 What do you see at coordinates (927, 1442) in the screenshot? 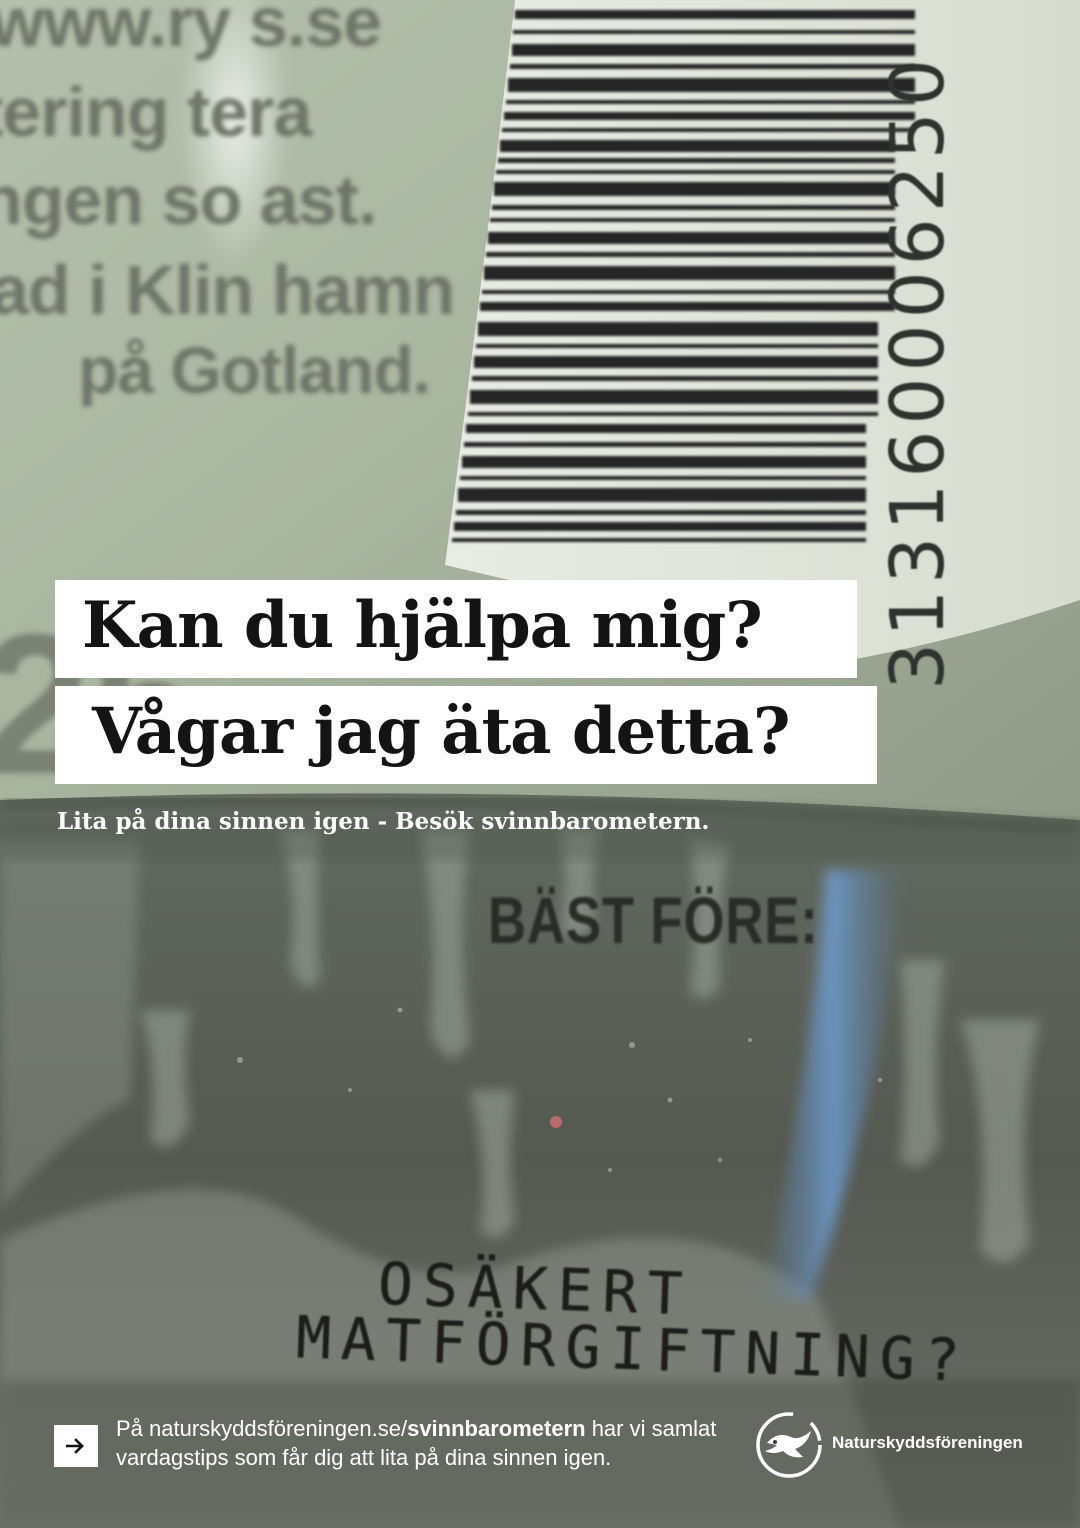
I see `brand-name: Naturskyddsföreningen` at bounding box center [927, 1442].